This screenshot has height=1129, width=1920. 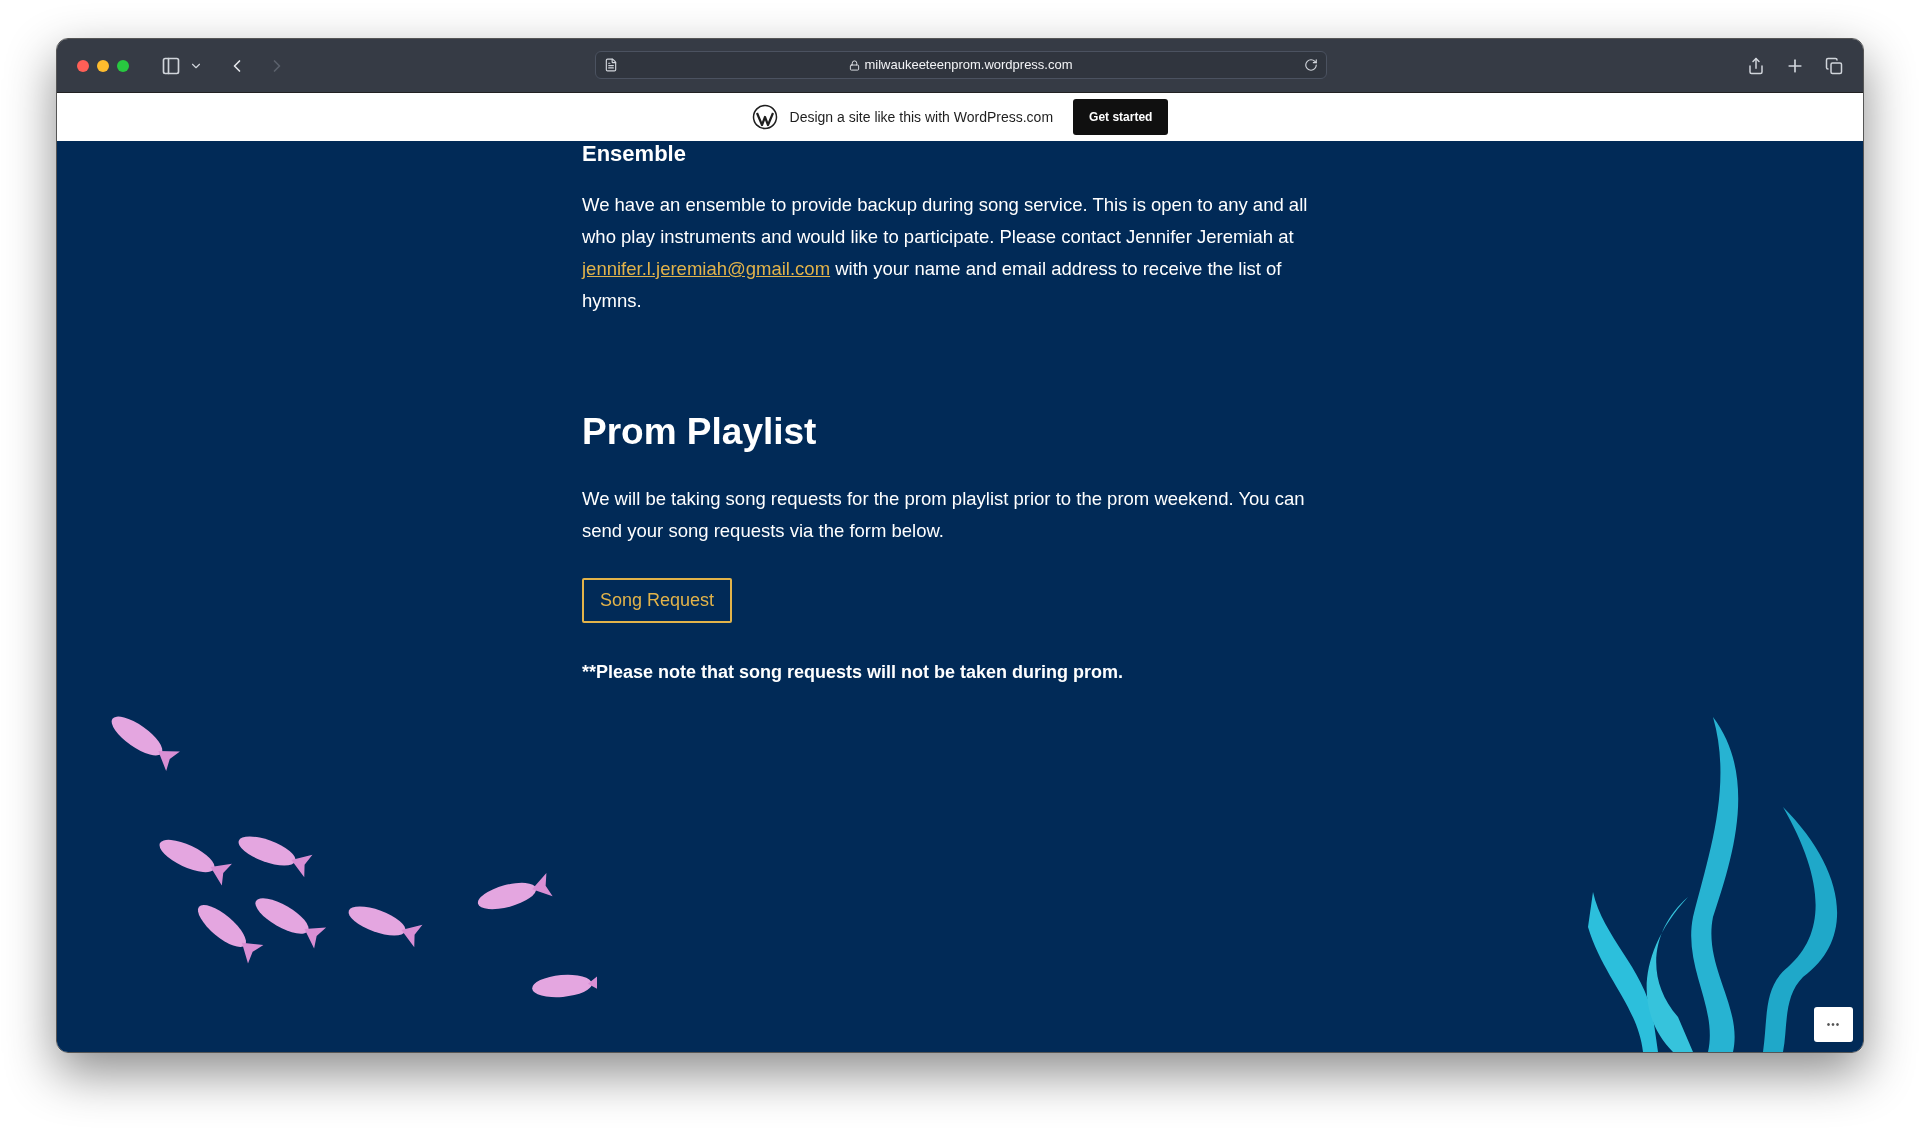 What do you see at coordinates (1756, 65) in the screenshot?
I see `share-button` at bounding box center [1756, 65].